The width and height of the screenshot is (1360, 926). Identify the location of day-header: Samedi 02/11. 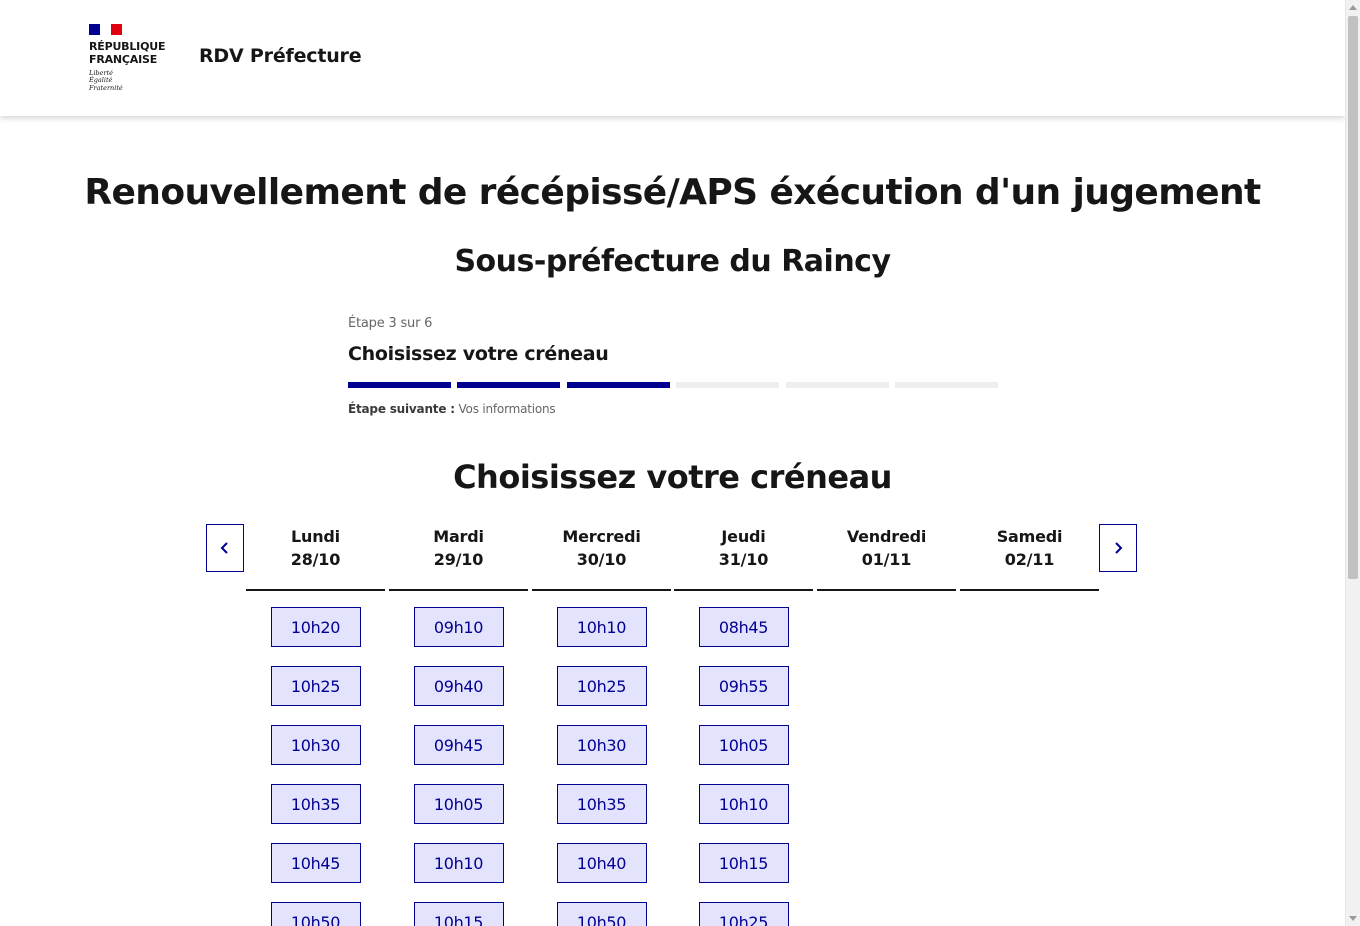
(1029, 557).